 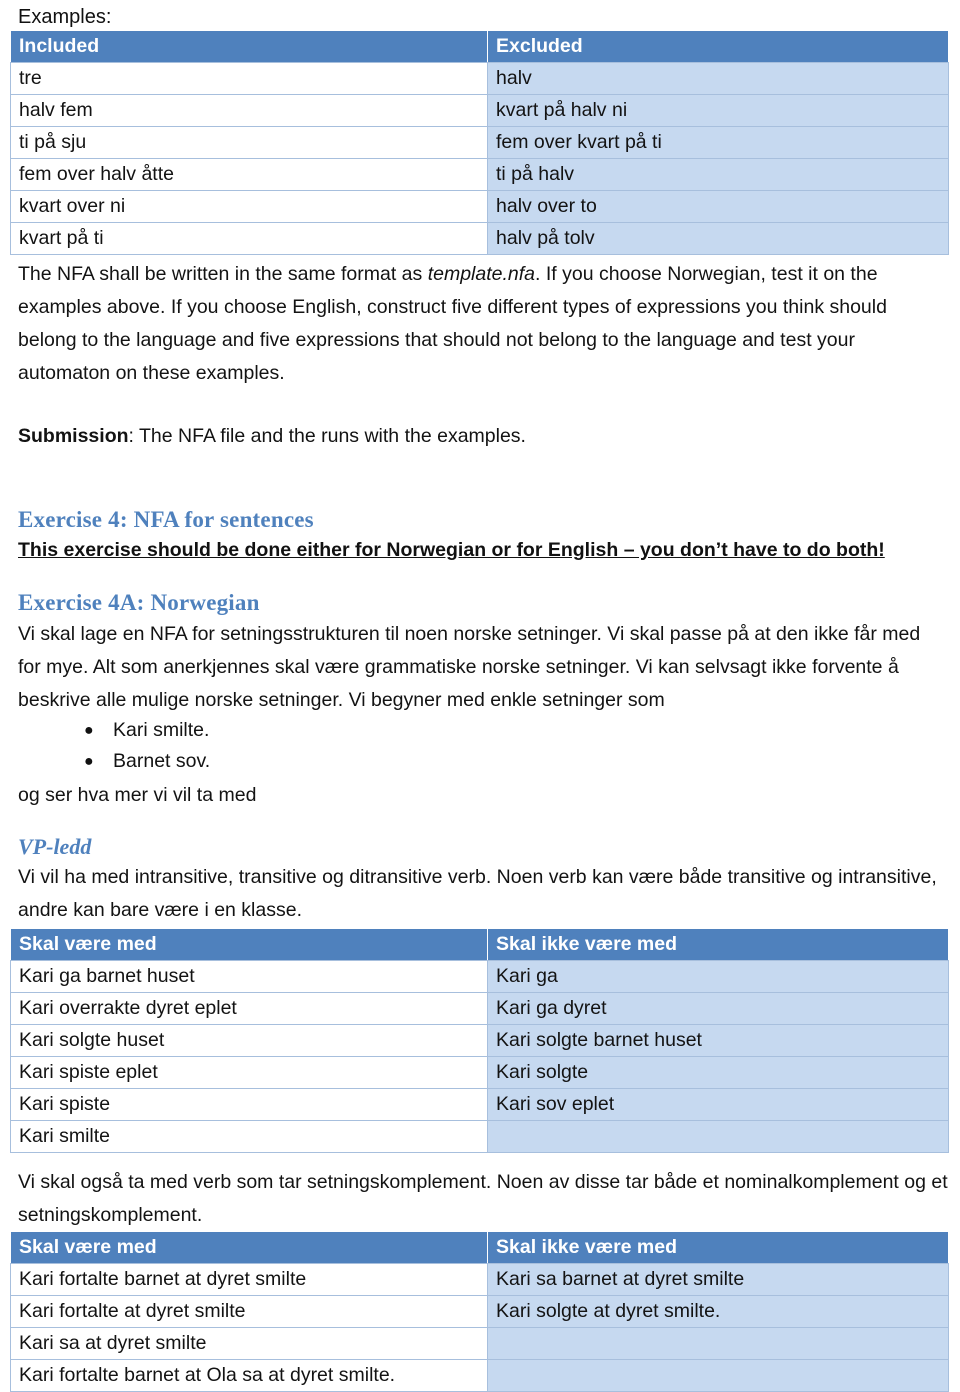 I want to click on table-row: kvart på ti halv på tolv, so click(x=479, y=238).